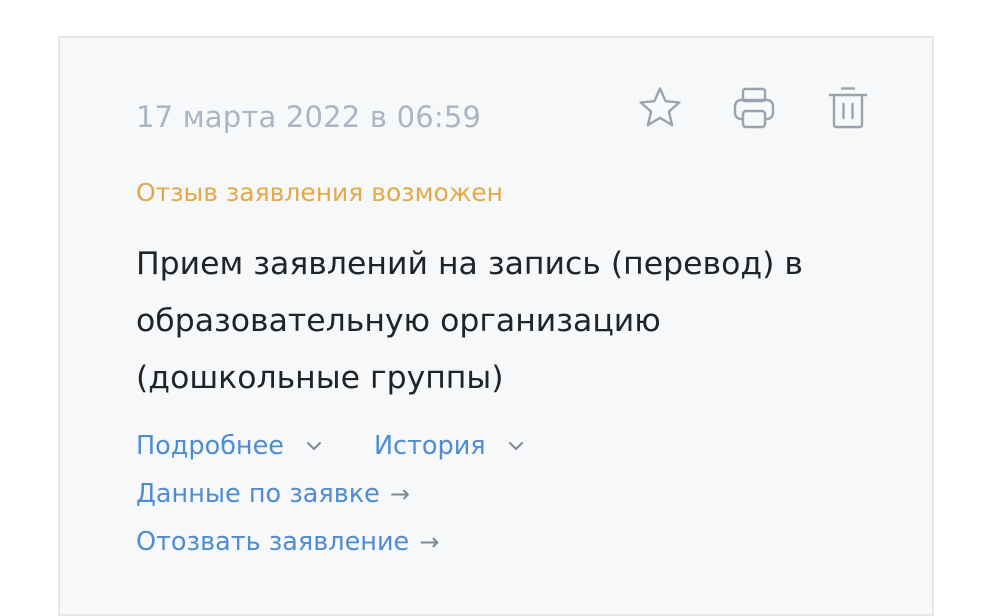 The image size is (994, 616). I want to click on trash-icon, so click(848, 108).